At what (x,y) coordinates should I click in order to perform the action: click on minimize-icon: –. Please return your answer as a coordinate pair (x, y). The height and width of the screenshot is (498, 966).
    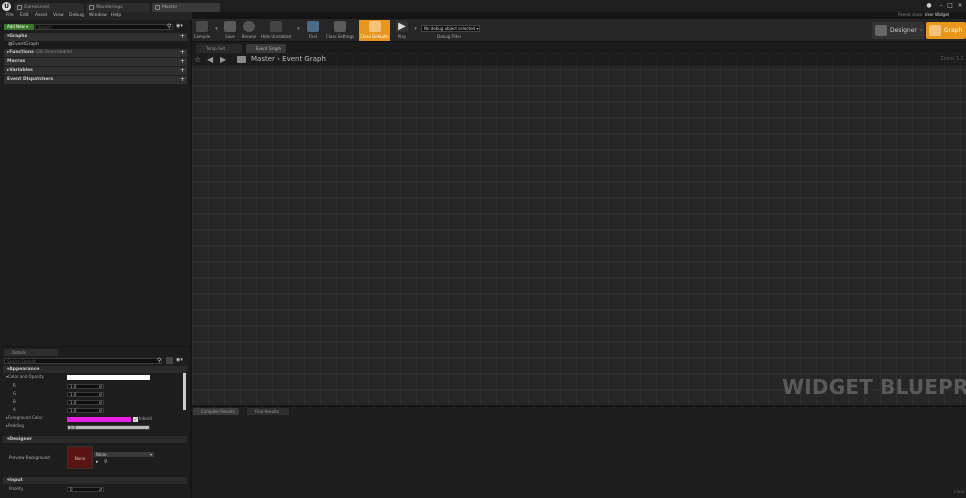
    Looking at the image, I should click on (941, 6).